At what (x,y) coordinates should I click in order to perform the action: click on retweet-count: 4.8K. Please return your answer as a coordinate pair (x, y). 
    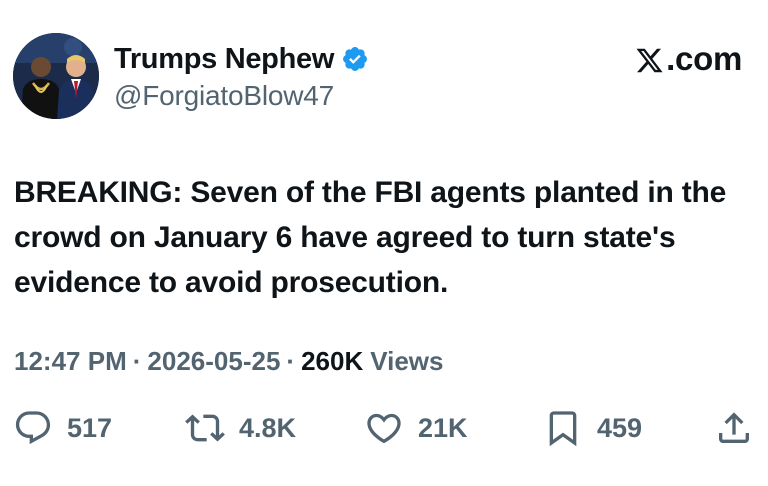
    Looking at the image, I should click on (268, 427).